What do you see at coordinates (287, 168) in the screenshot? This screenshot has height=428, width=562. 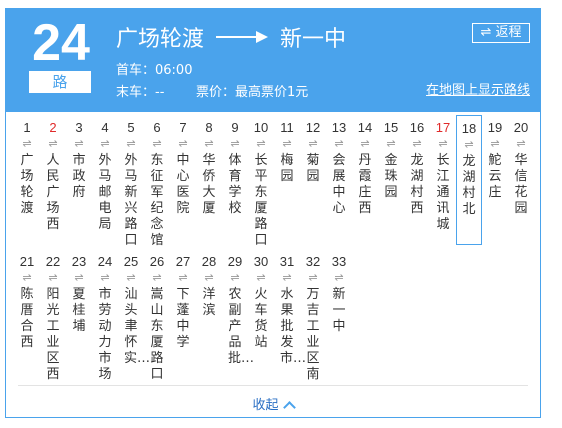 I see `stop-name: 梅园` at bounding box center [287, 168].